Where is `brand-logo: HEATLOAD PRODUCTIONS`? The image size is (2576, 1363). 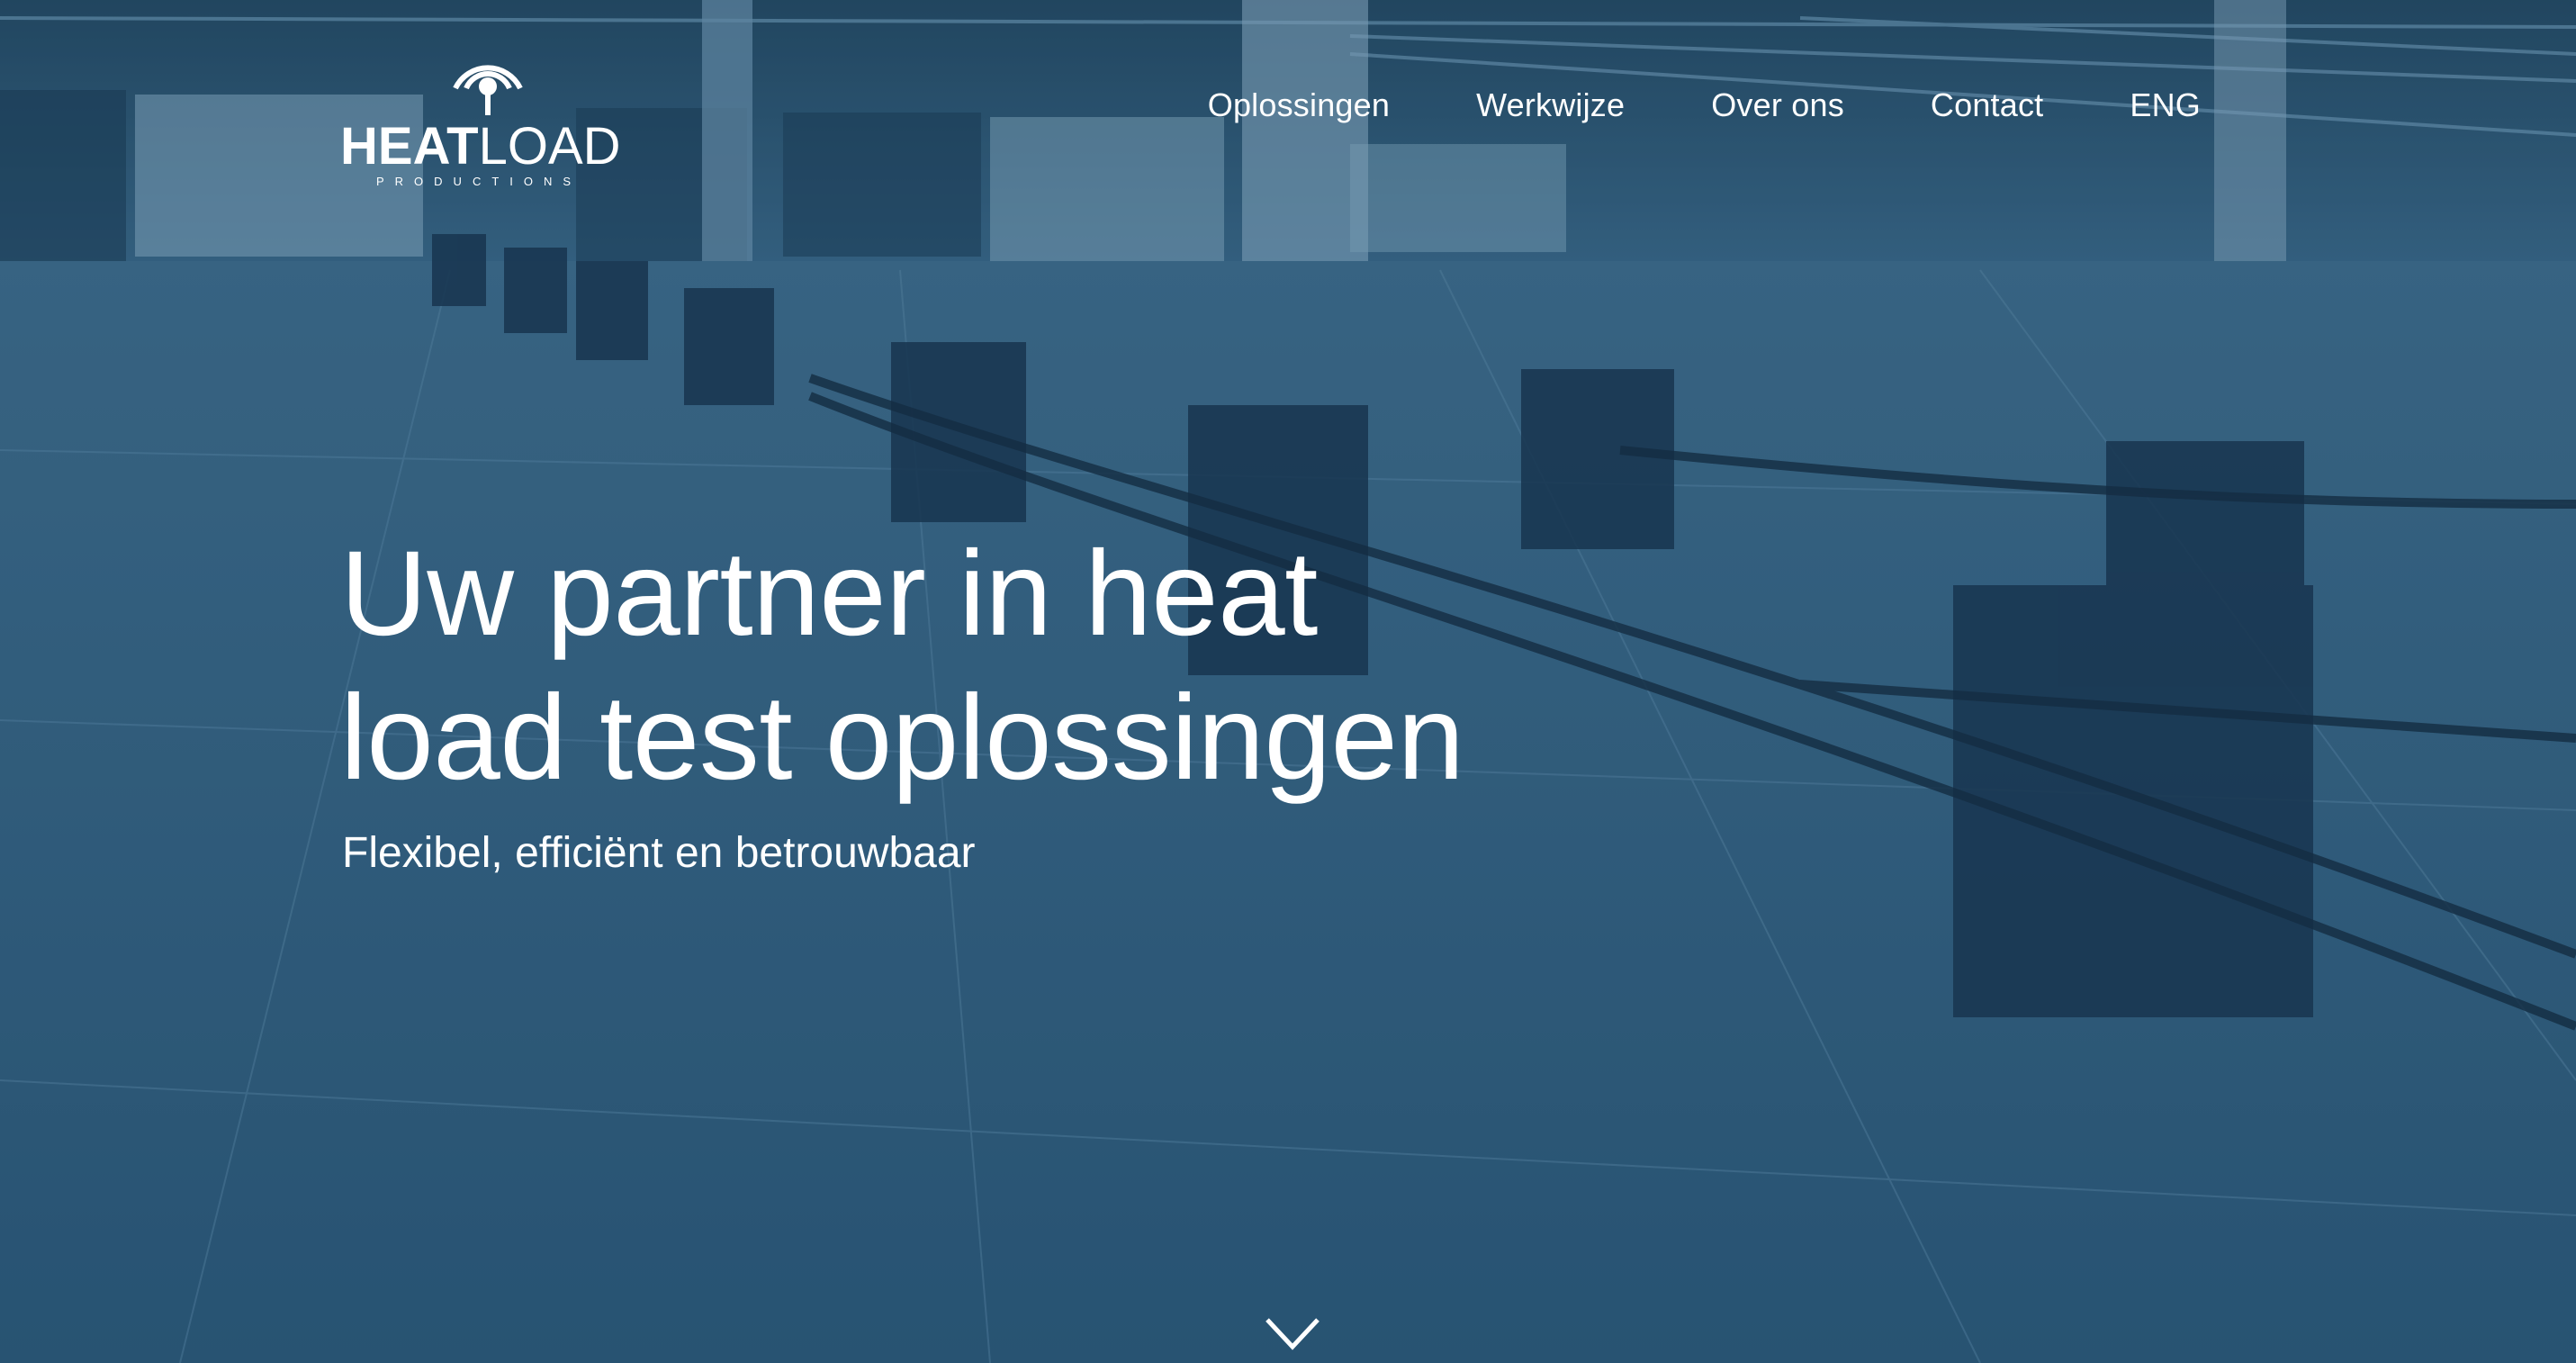 brand-logo: HEATLOAD PRODUCTIONS is located at coordinates (488, 113).